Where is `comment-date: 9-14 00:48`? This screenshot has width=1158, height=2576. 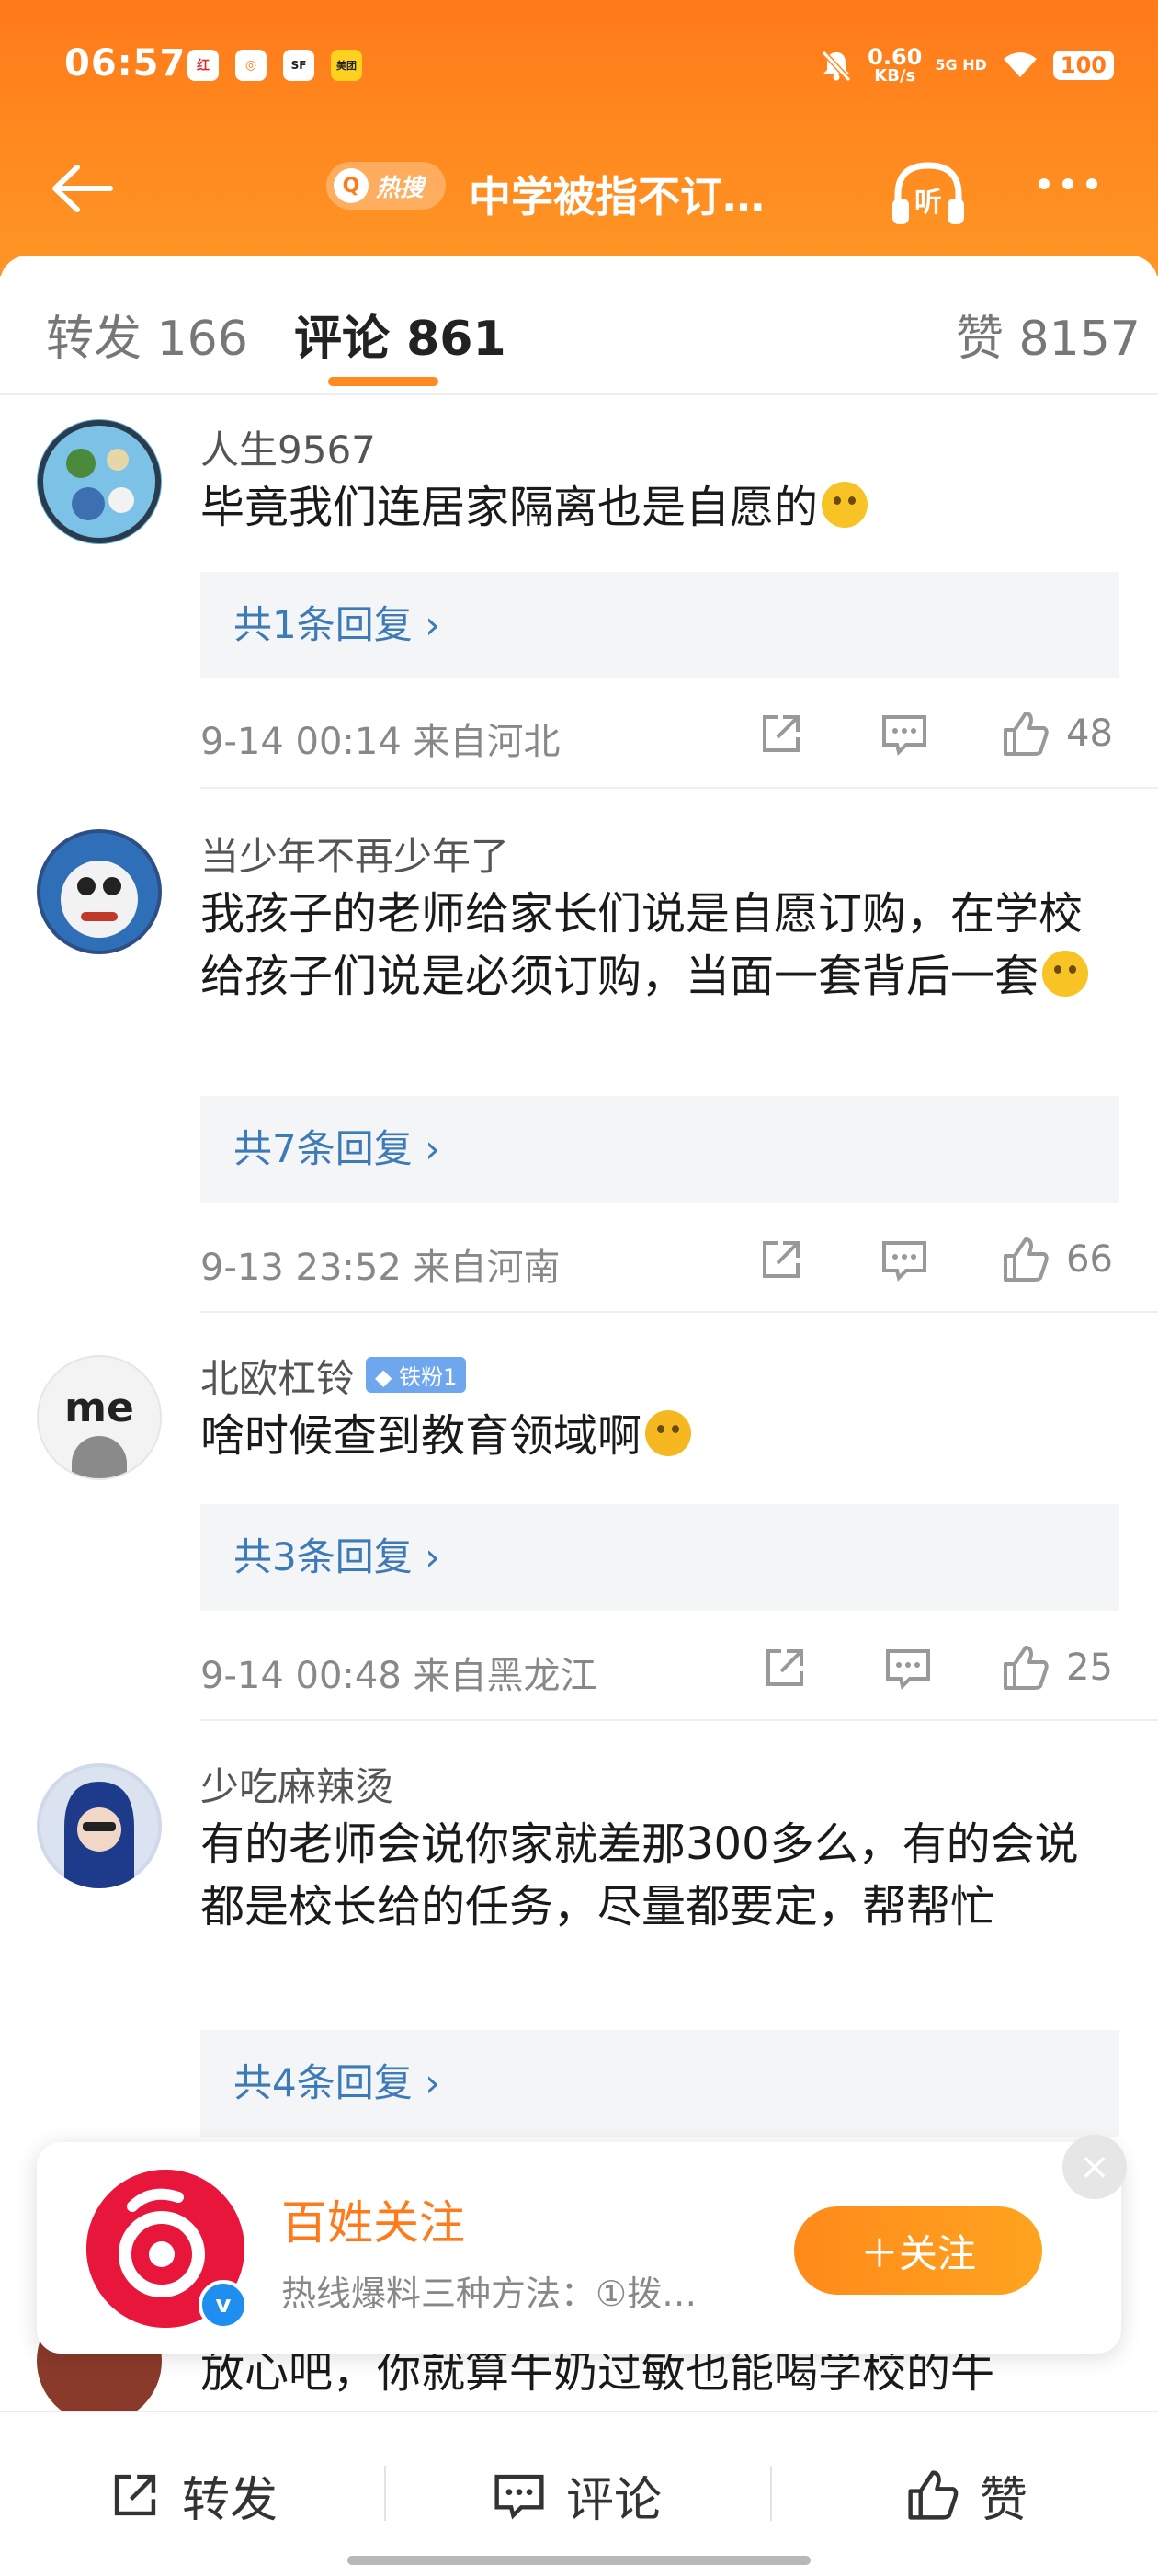 comment-date: 9-14 00:48 is located at coordinates (301, 1676).